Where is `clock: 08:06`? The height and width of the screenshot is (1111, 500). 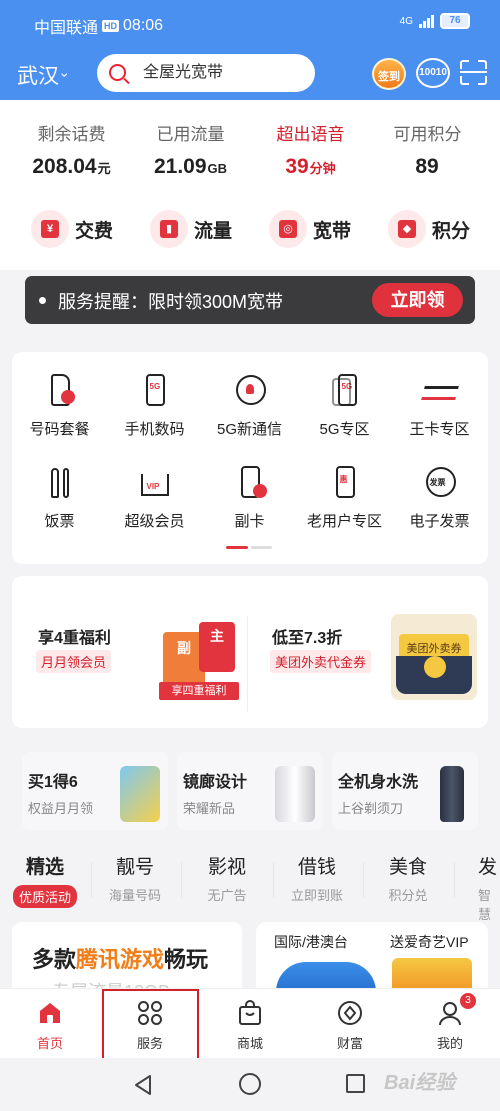
clock: 08:06 is located at coordinates (143, 25).